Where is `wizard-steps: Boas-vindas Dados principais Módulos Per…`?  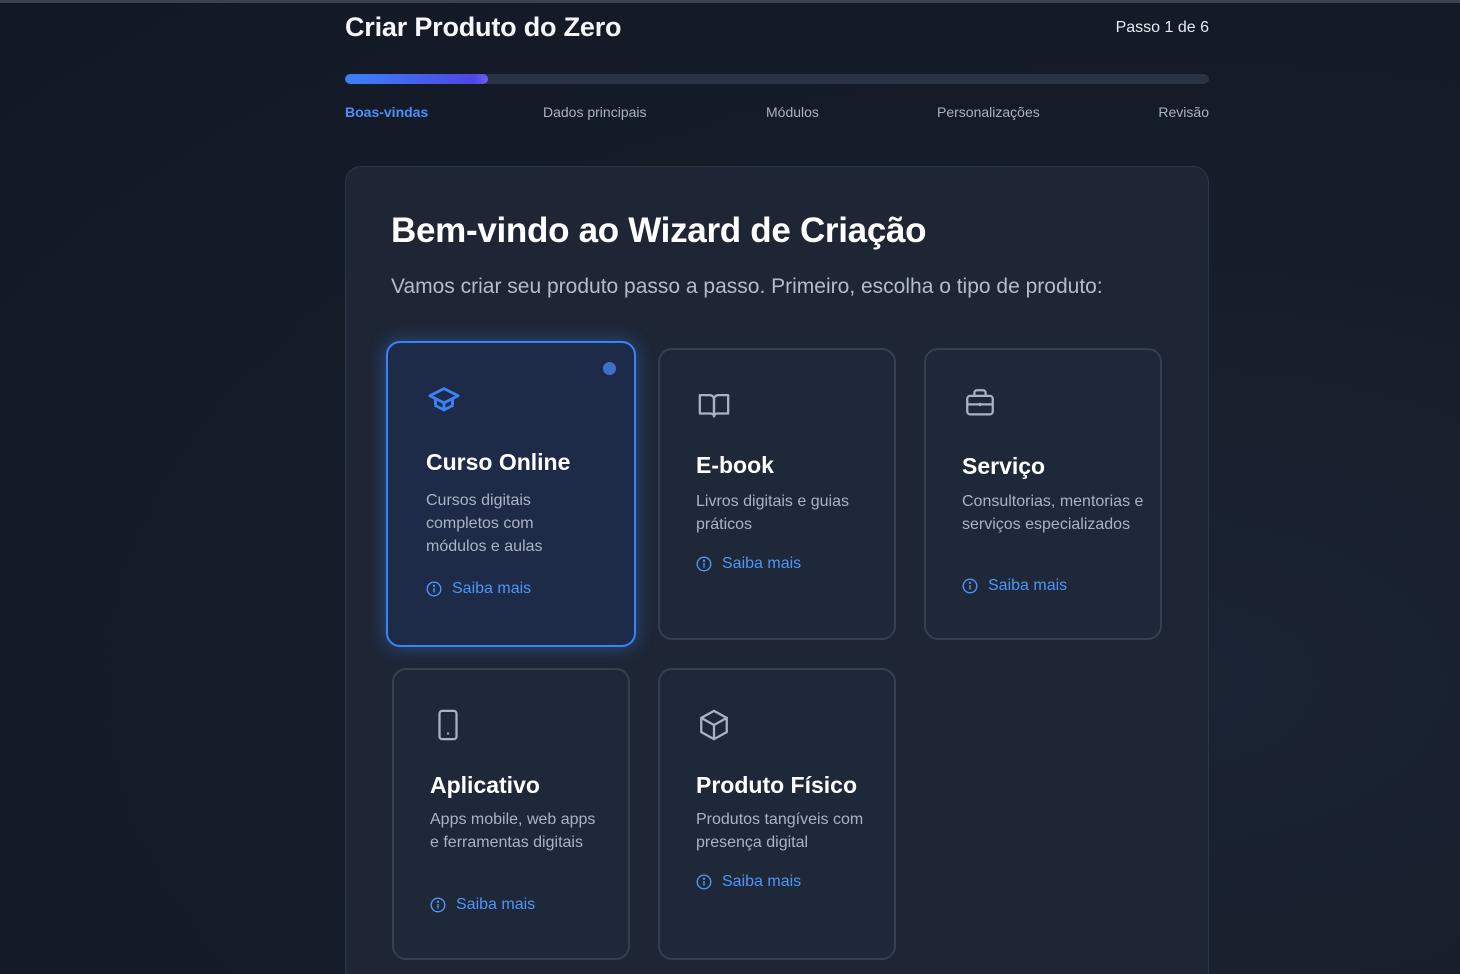 wizard-steps: Boas-vindas Dados principais Módulos Per… is located at coordinates (777, 114).